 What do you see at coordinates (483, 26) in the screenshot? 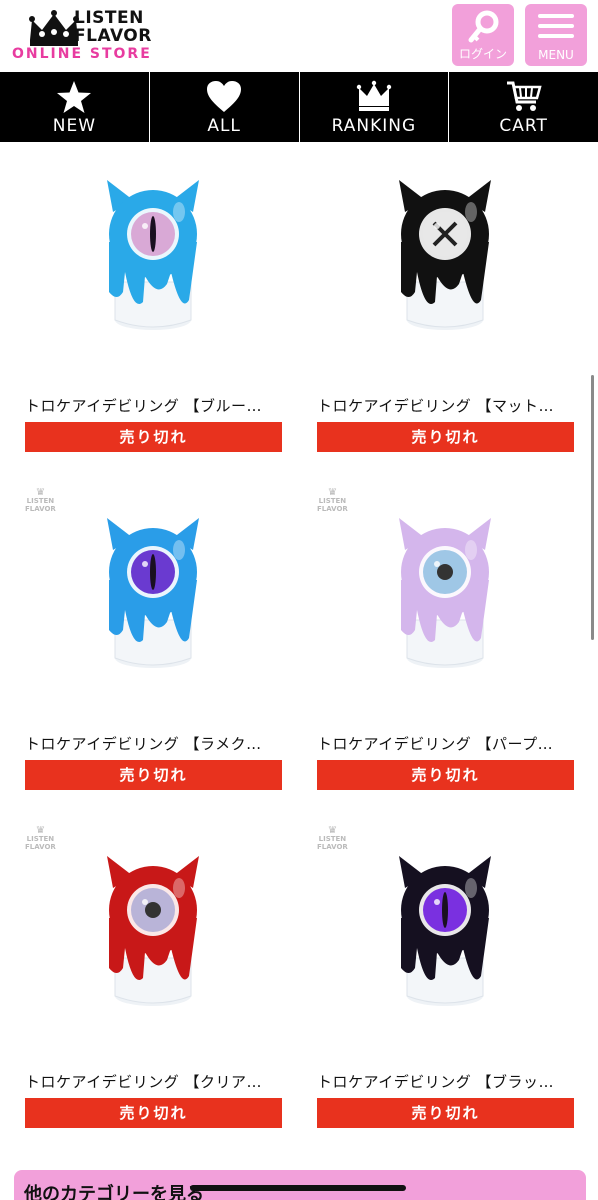
I see `key-icon` at bounding box center [483, 26].